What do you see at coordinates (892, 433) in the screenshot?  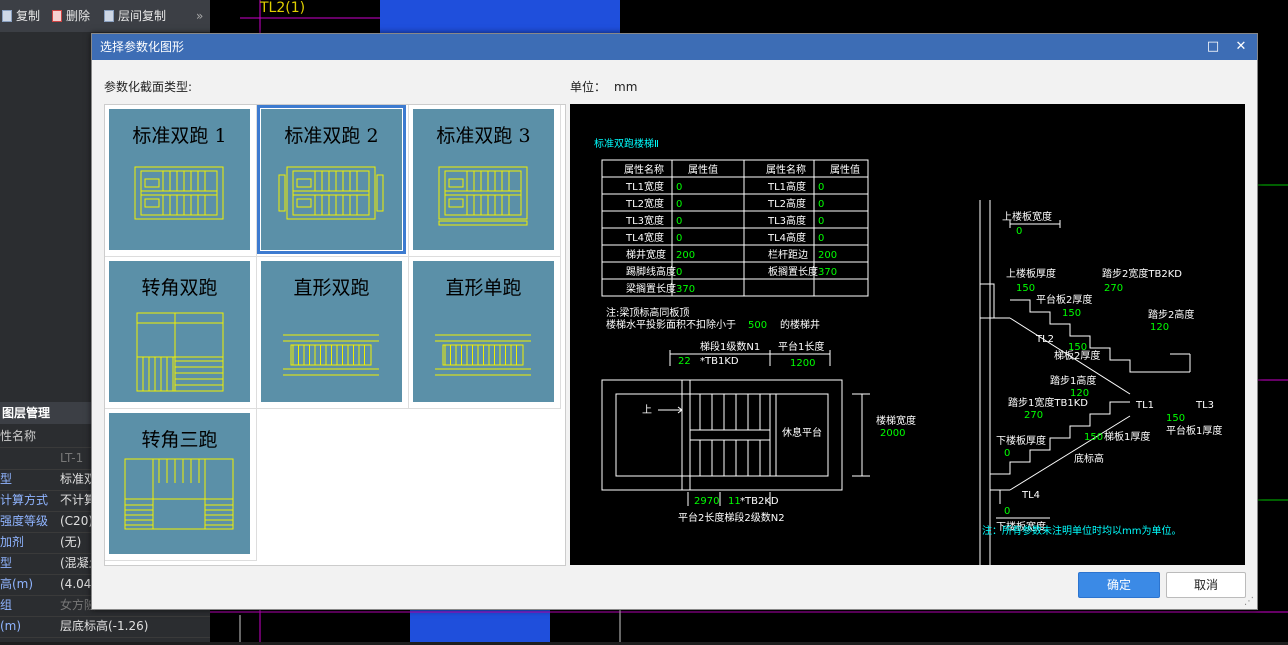 I see `plan-width-value: 2000` at bounding box center [892, 433].